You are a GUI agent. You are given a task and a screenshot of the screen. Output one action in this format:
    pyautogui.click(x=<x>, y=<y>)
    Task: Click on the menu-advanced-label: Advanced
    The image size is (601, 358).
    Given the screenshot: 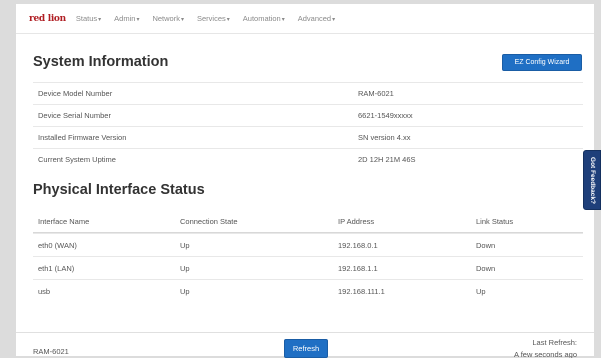 What is the action you would take?
    pyautogui.click(x=314, y=18)
    